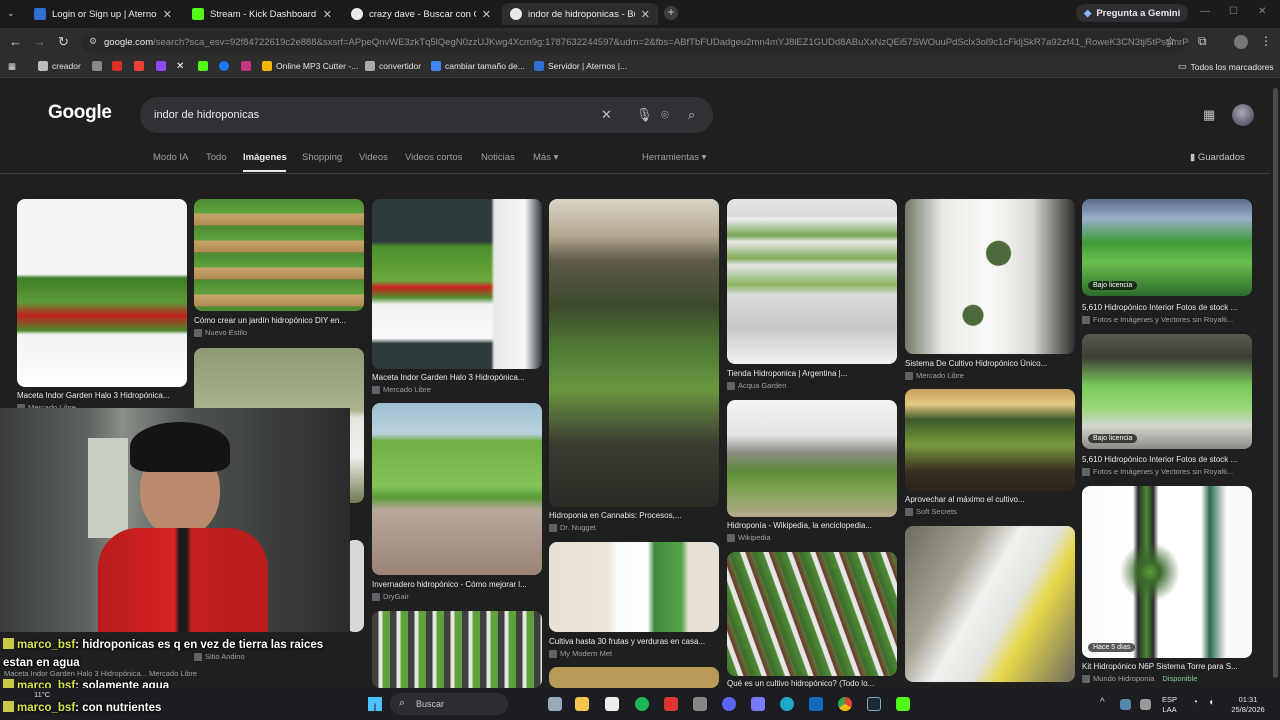  I want to click on bookmark-item: creador, so click(59, 66).